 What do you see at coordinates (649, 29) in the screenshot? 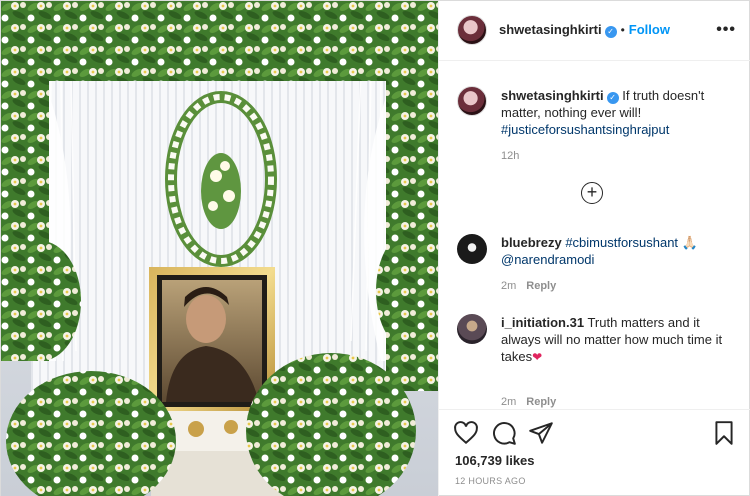
I see `follow-button: Follow` at bounding box center [649, 29].